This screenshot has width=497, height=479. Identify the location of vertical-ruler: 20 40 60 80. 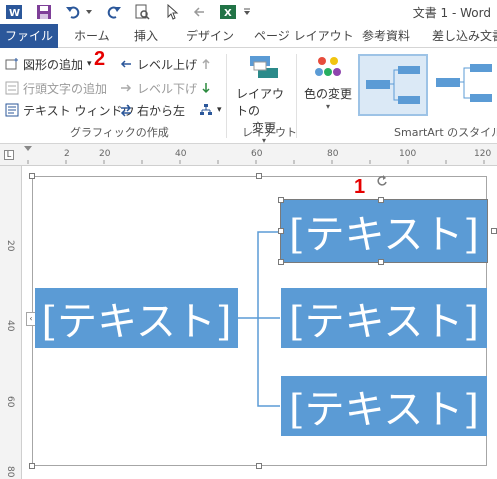
(11, 322).